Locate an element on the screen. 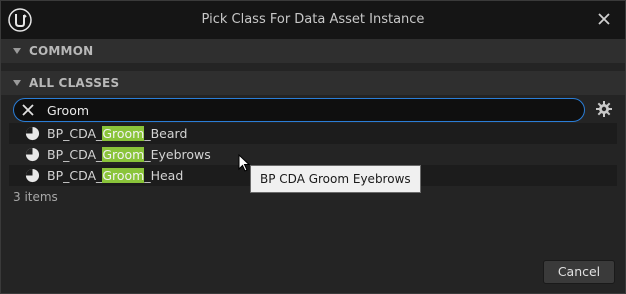 The height and width of the screenshot is (294, 626). section-all-classes: ALL CLASSES is located at coordinates (313, 83).